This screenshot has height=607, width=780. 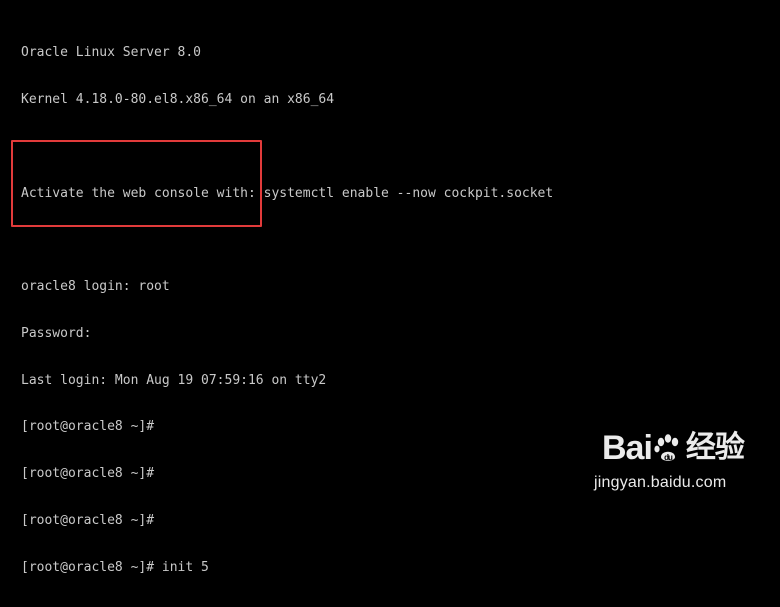 What do you see at coordinates (668, 457) in the screenshot?
I see `svg-text: du` at bounding box center [668, 457].